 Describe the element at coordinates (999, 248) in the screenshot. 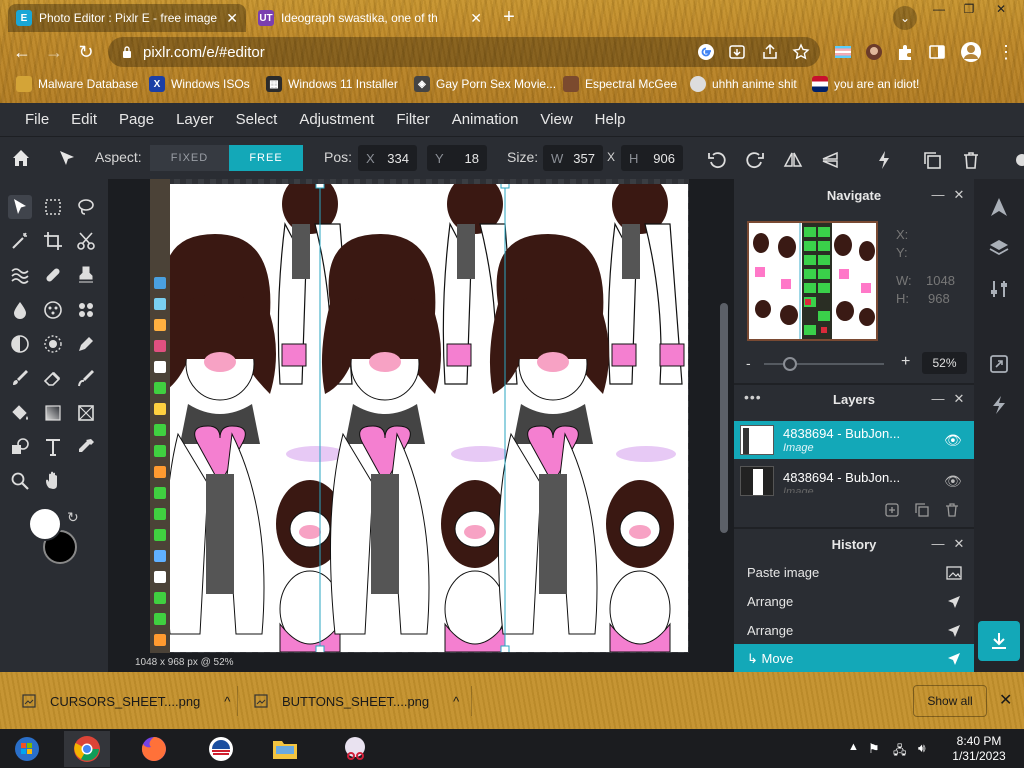

I see `layers-icon` at that location.